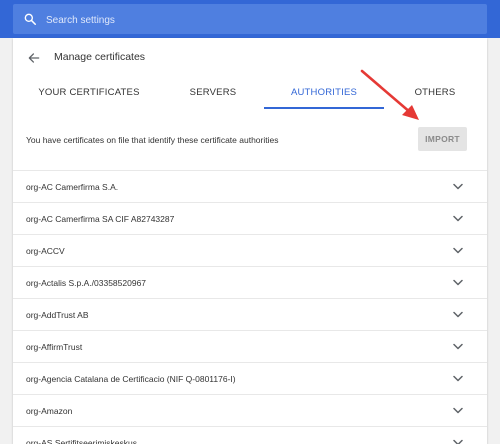 This screenshot has width=500, height=444. I want to click on authority-name: org-AC Camerfirma S.A., so click(72, 187).